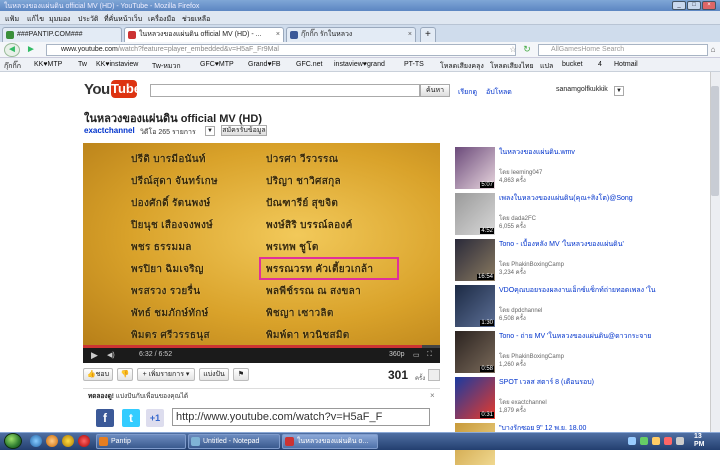 This screenshot has width=720, height=469. Describe the element at coordinates (161, 19) in the screenshot. I see `menu-tools: เครื่องมือ` at that location.